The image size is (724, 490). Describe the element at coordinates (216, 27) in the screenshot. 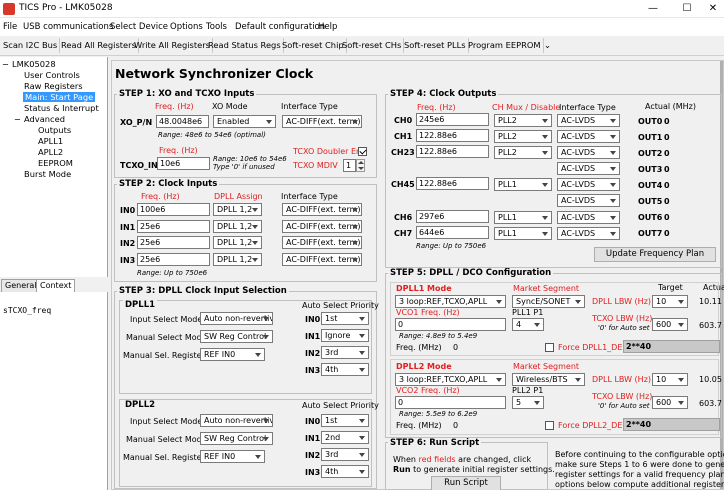

I see `menu-tools: Tools` at that location.